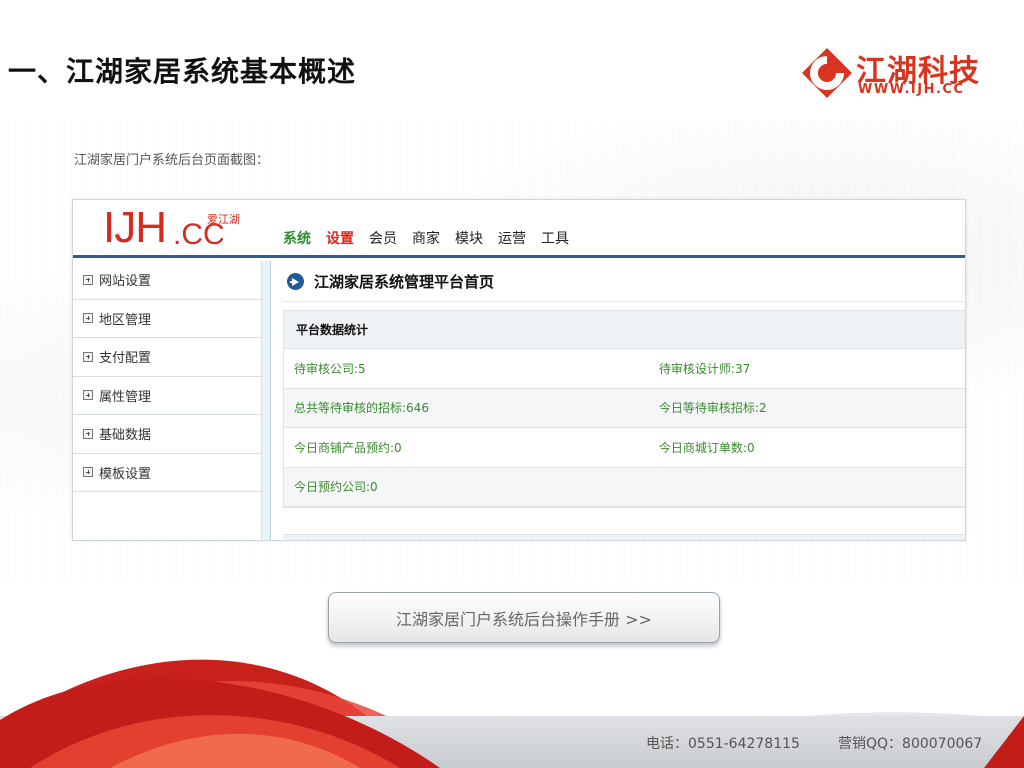 The image size is (1024, 768). What do you see at coordinates (125, 474) in the screenshot?
I see `sidebar-item-label: 模板设置` at bounding box center [125, 474].